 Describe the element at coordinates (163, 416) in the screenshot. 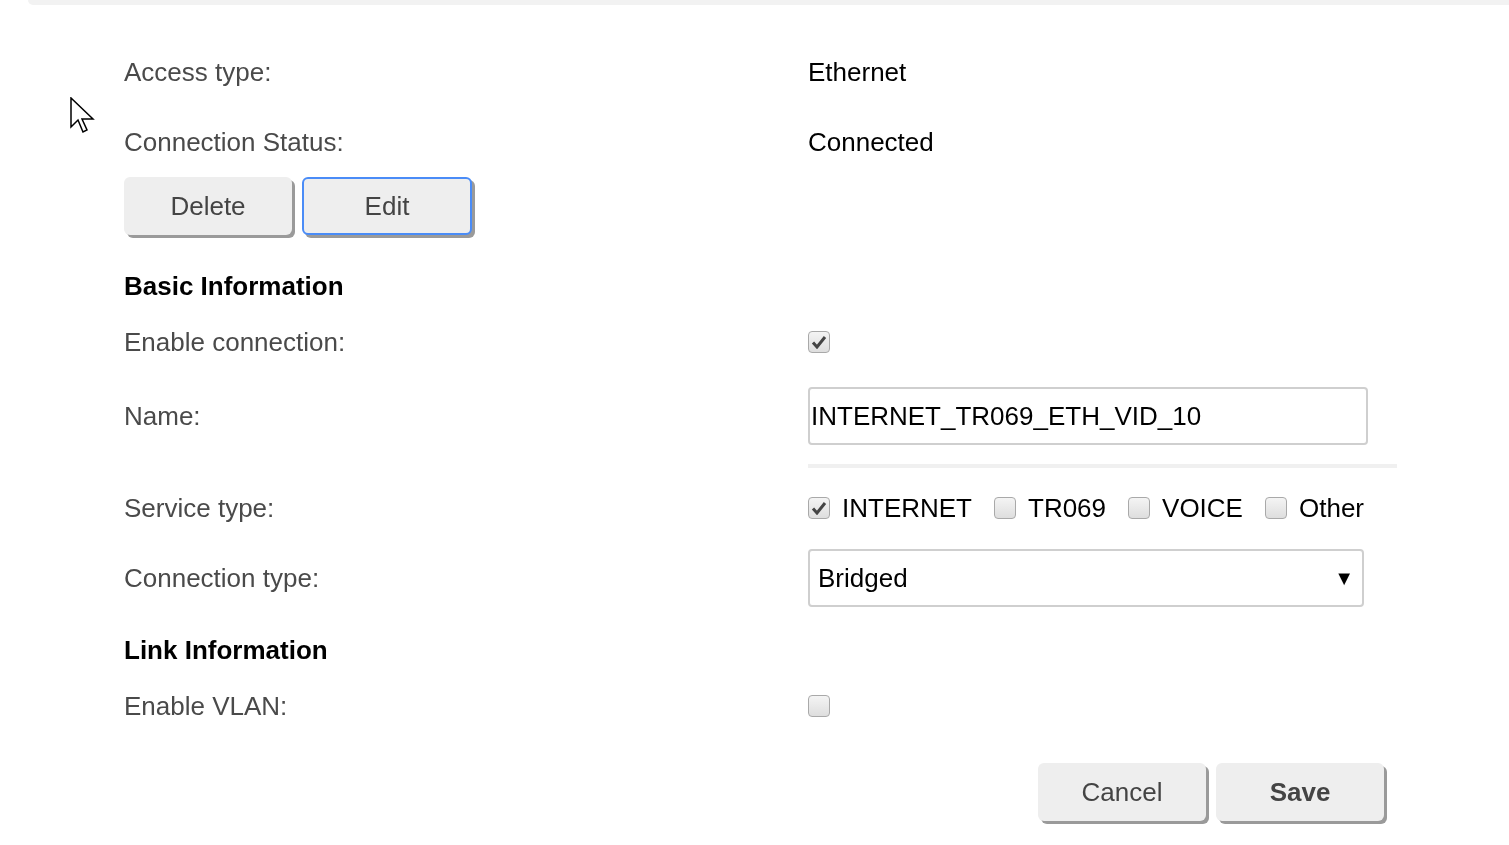

I see `field-label: Name:` at that location.